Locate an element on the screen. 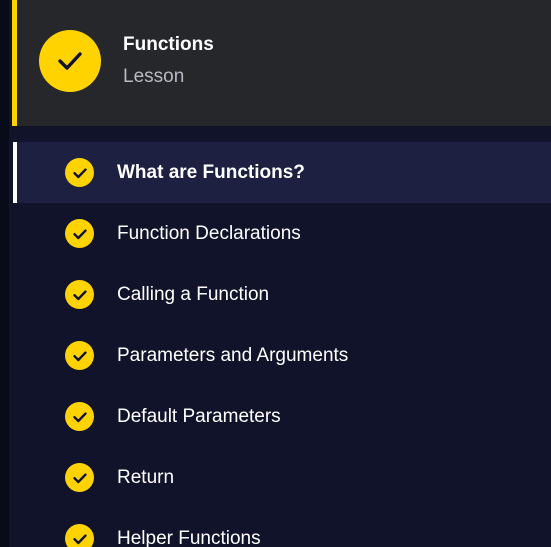 This screenshot has height=547, width=551. lesson-item-function-declarations: Function Declarations is located at coordinates (282, 233).